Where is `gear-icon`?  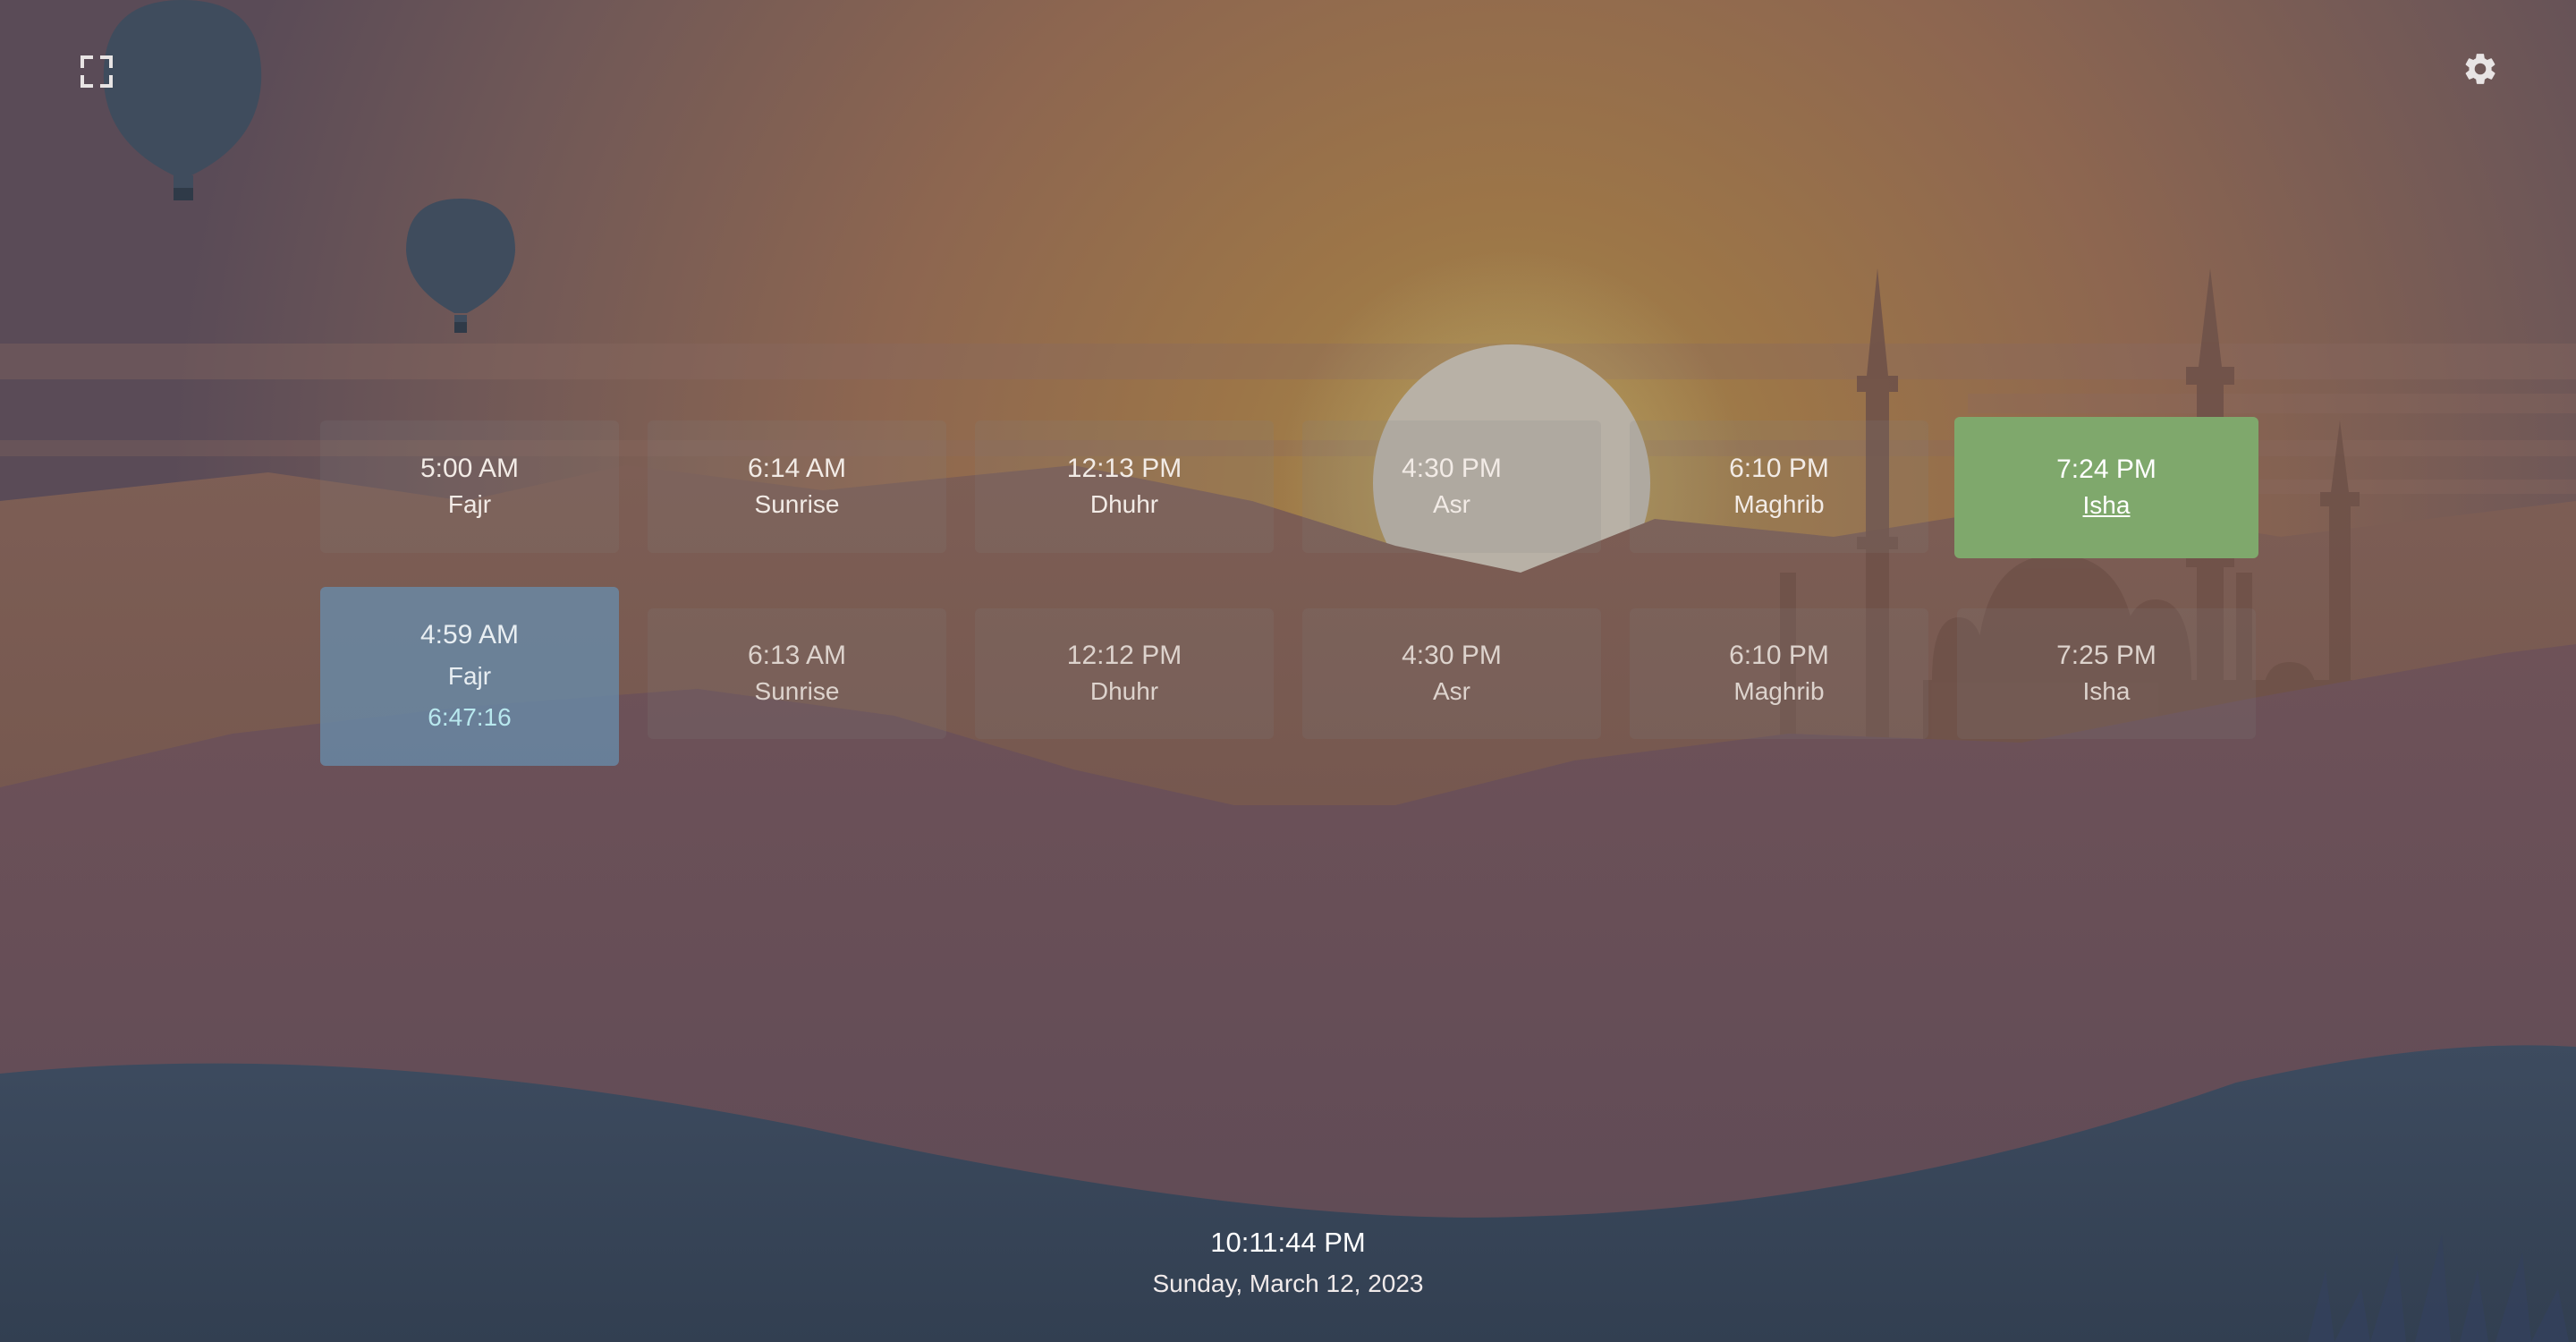 gear-icon is located at coordinates (2480, 69).